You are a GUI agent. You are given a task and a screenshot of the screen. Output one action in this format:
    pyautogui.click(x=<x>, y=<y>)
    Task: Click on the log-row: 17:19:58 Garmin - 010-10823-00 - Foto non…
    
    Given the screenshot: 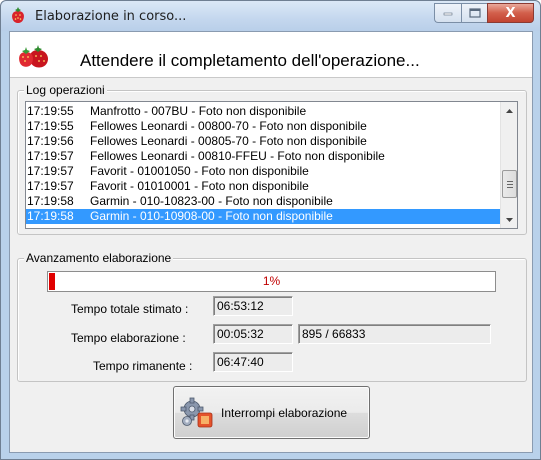 What is the action you would take?
    pyautogui.click(x=263, y=201)
    